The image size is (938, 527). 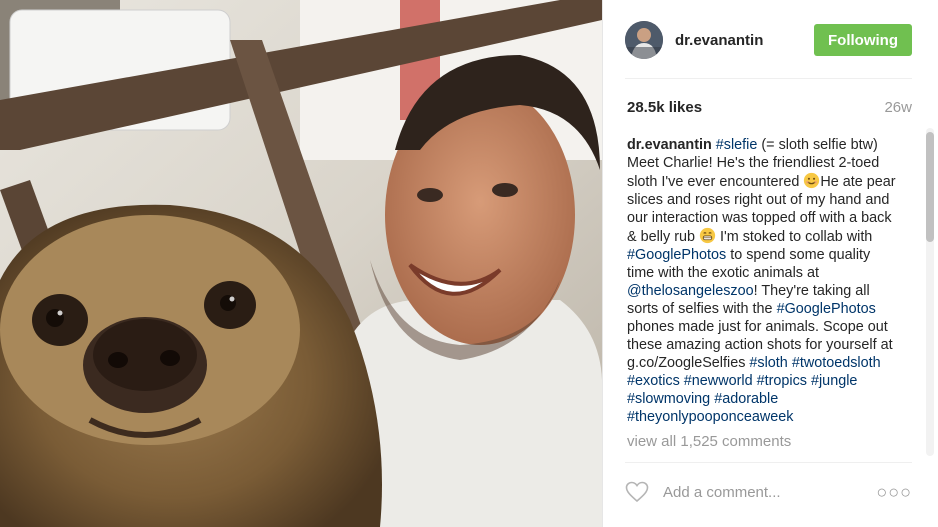 What do you see at coordinates (653, 381) in the screenshot?
I see `hashtag-link: #exotics` at bounding box center [653, 381].